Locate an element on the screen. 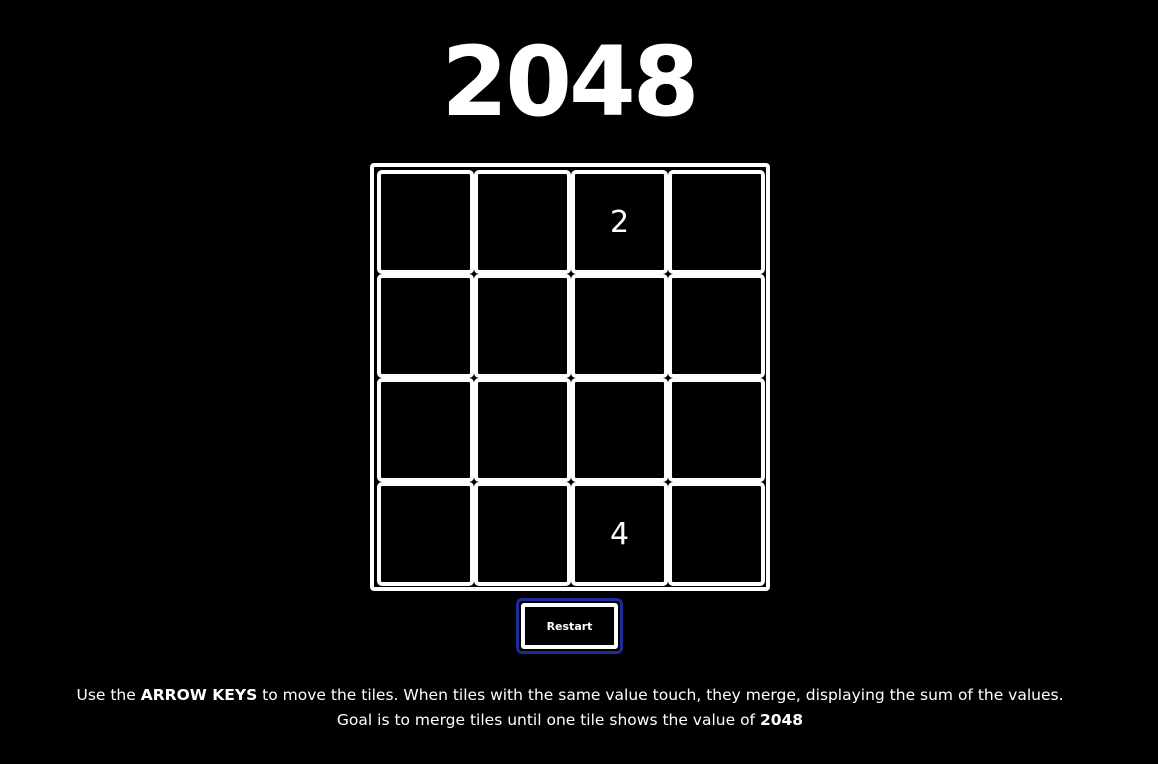 The image size is (1158, 764). goal-value: 2048 is located at coordinates (781, 720).